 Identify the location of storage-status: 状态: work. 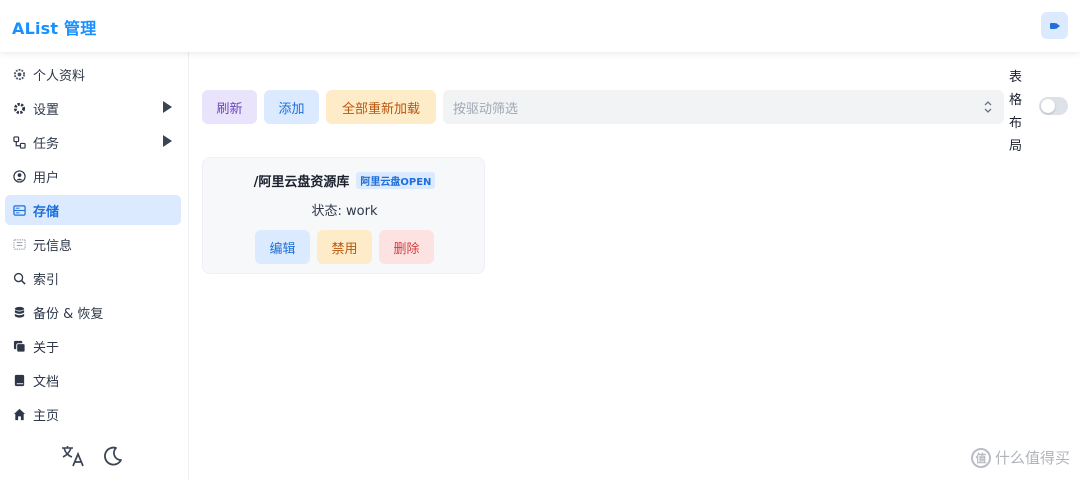
(344, 211).